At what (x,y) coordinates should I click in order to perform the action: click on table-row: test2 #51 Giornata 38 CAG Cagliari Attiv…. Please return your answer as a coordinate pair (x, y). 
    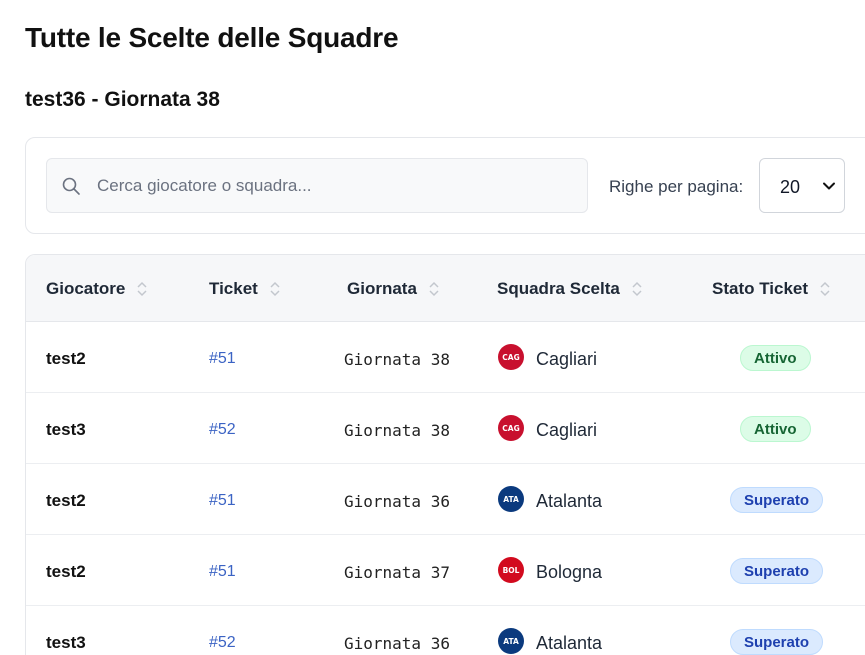
    Looking at the image, I should click on (445, 357).